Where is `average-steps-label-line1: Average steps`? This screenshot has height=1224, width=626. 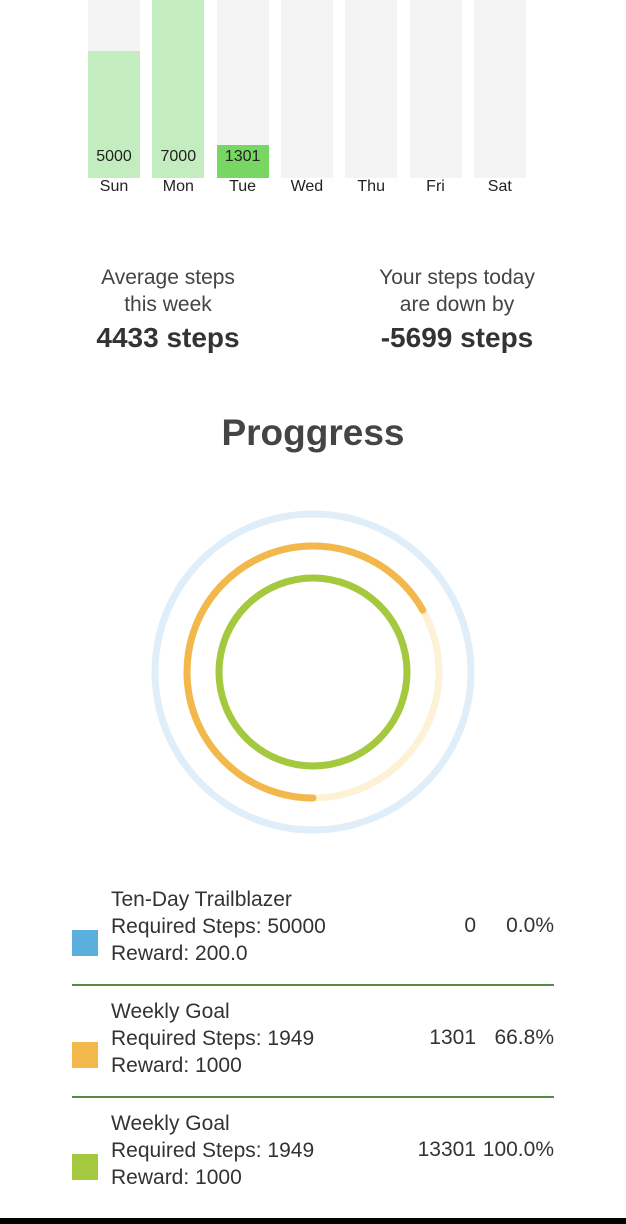
average-steps-label-line1: Average steps is located at coordinates (168, 277).